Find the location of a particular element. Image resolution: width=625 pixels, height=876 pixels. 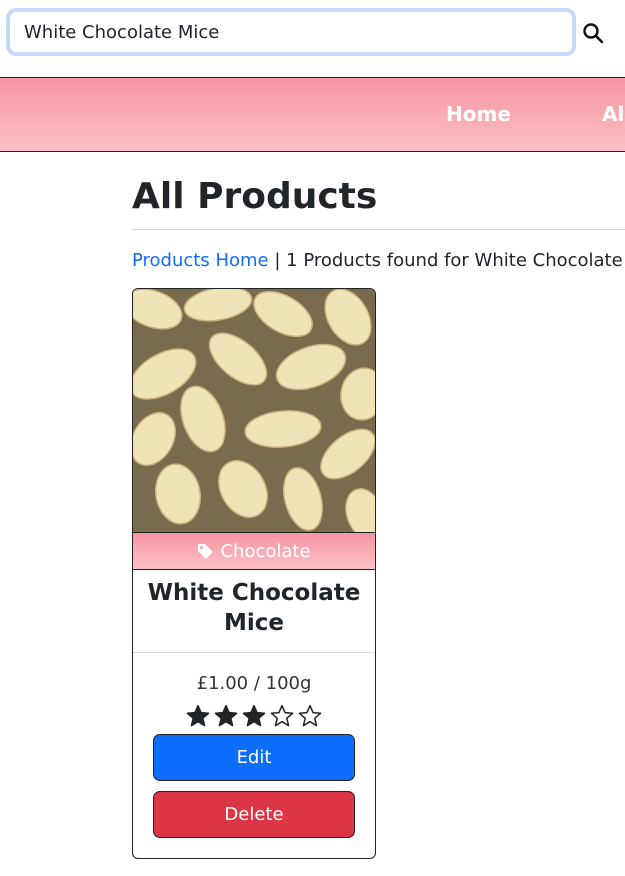

search-button is located at coordinates (593, 33).